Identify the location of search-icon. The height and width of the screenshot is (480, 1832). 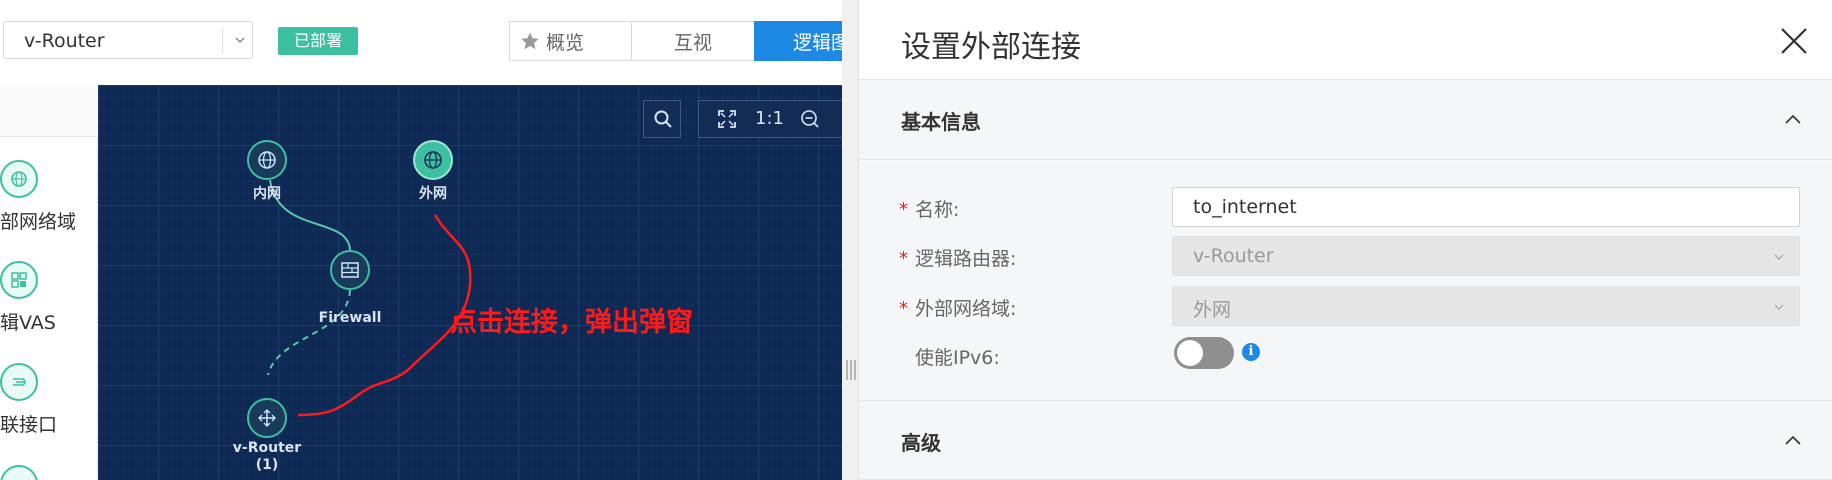
(663, 119).